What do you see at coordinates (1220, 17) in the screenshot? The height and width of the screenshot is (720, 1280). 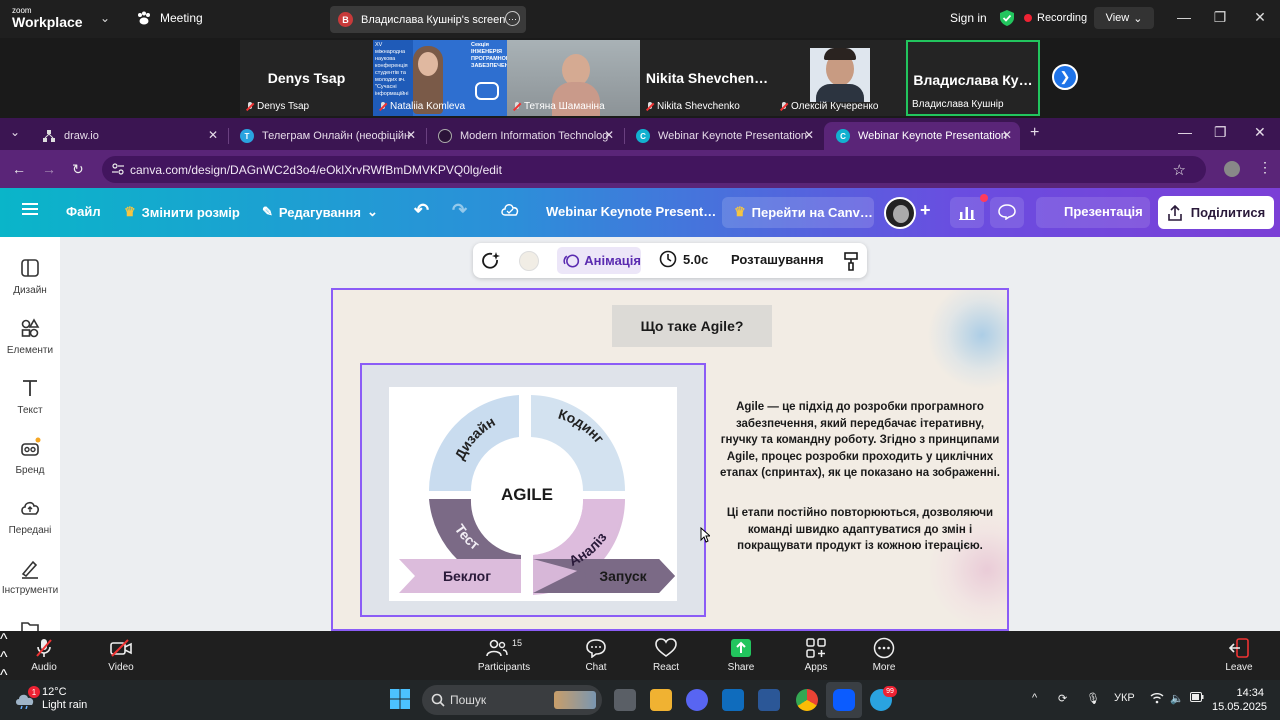 I see `maximize-window-icon: ❐` at bounding box center [1220, 17].